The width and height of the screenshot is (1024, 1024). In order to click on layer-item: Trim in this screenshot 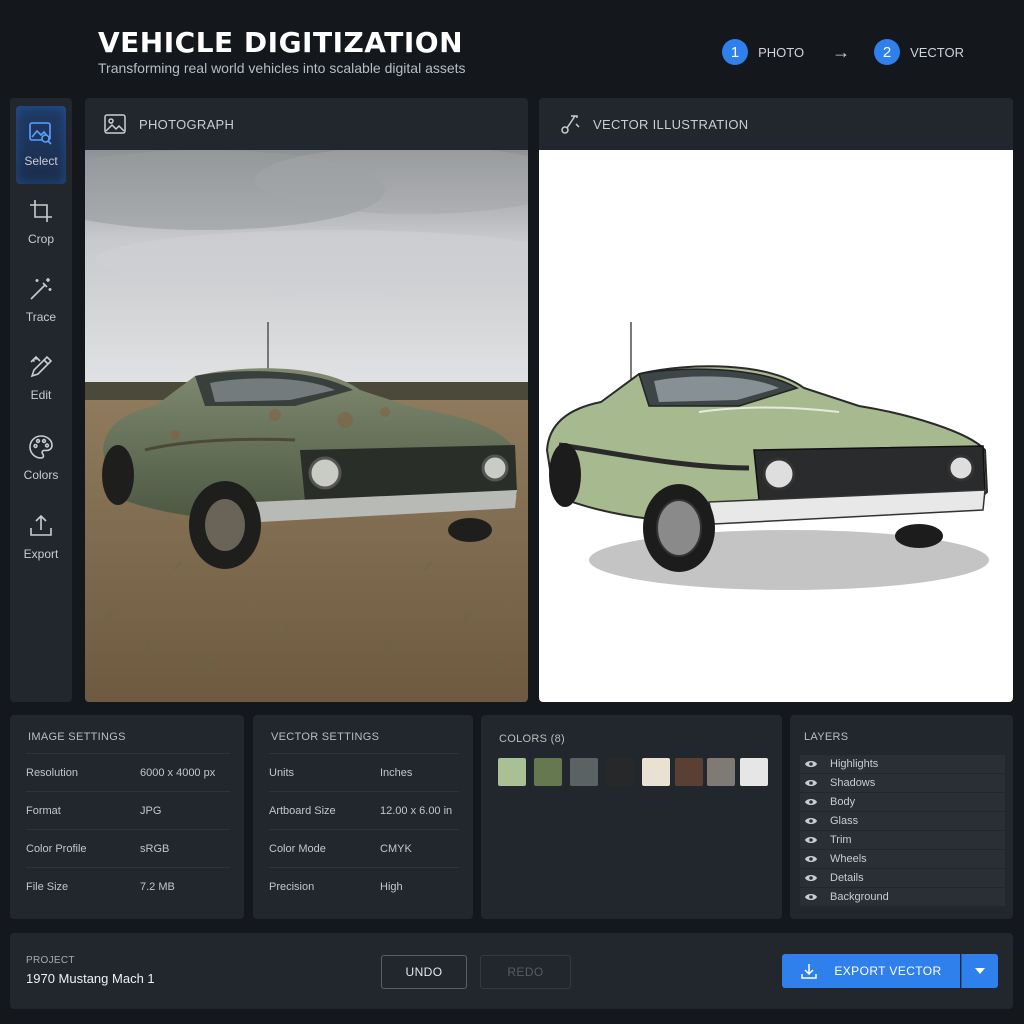, I will do `click(902, 840)`.